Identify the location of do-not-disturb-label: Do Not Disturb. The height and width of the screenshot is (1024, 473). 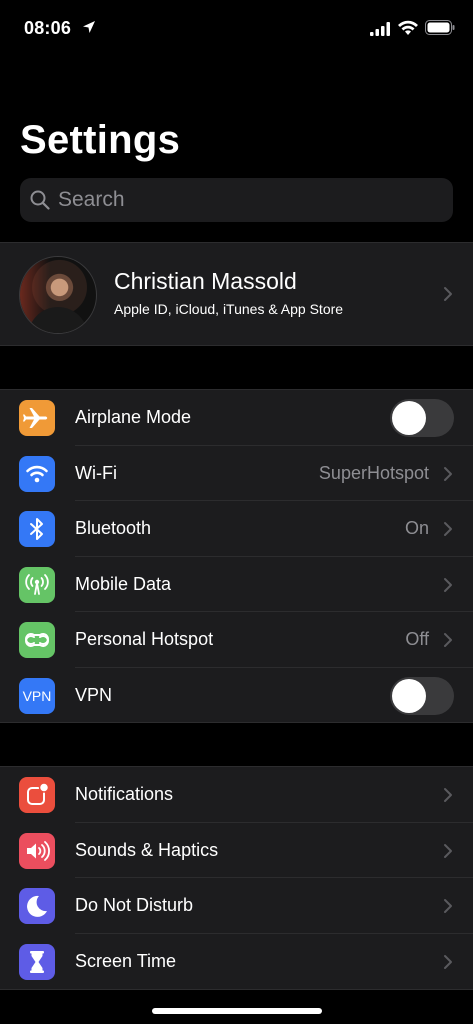
(134, 905).